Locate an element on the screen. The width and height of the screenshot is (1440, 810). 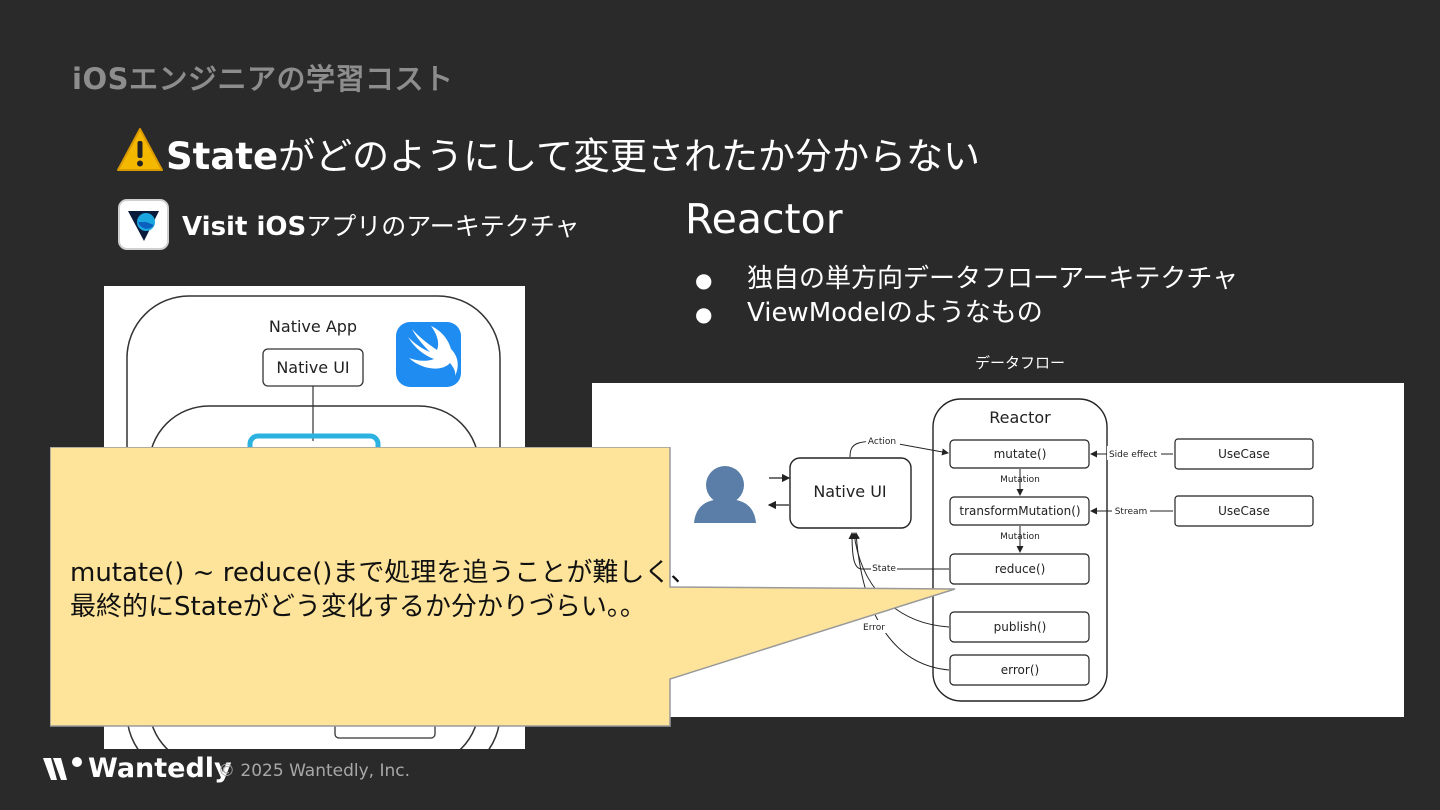
native-ui-label: Native UI is located at coordinates (312, 367).